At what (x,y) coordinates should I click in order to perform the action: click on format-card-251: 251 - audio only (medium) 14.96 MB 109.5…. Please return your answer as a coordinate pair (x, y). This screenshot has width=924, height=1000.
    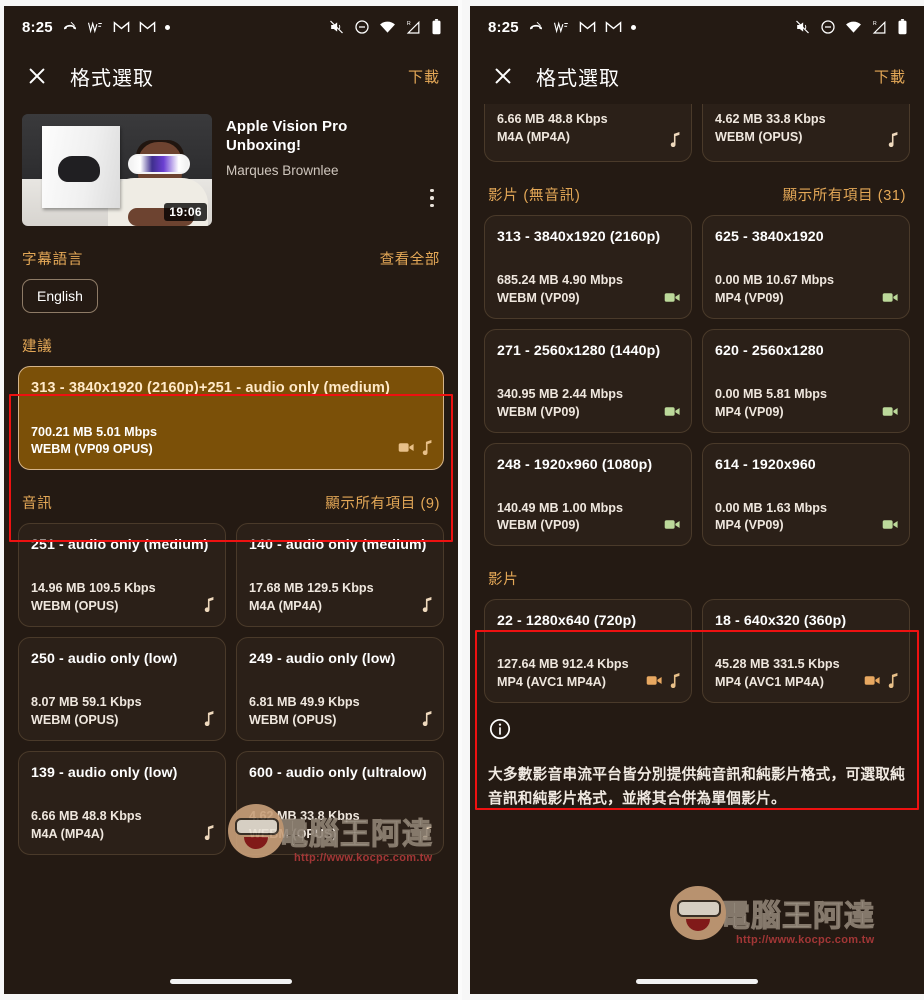
    Looking at the image, I should click on (122, 575).